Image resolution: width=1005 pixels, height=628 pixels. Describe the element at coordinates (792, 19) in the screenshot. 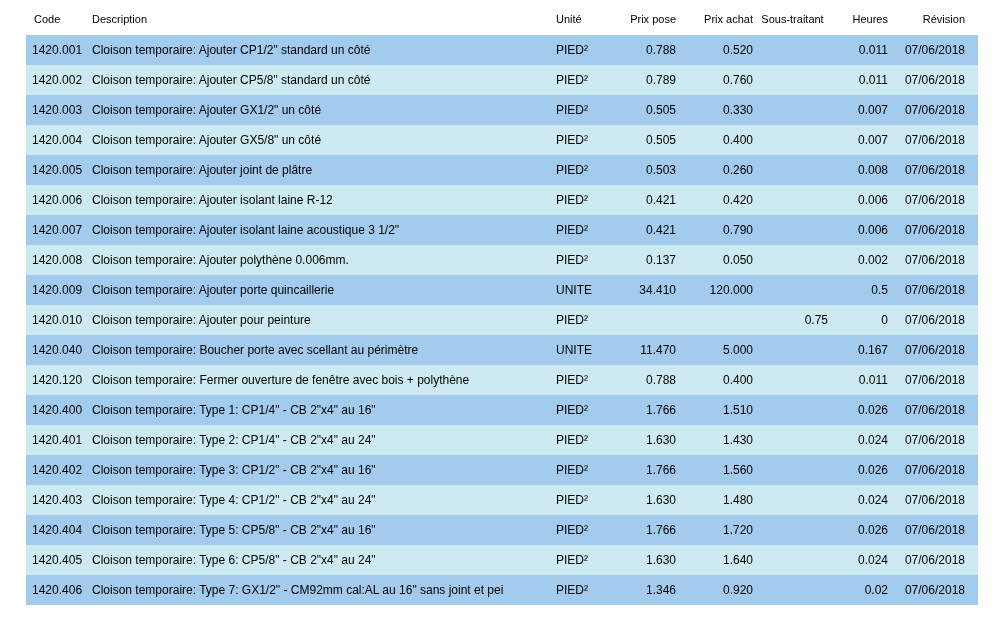

I see `column-header: Sous-traitant` at that location.